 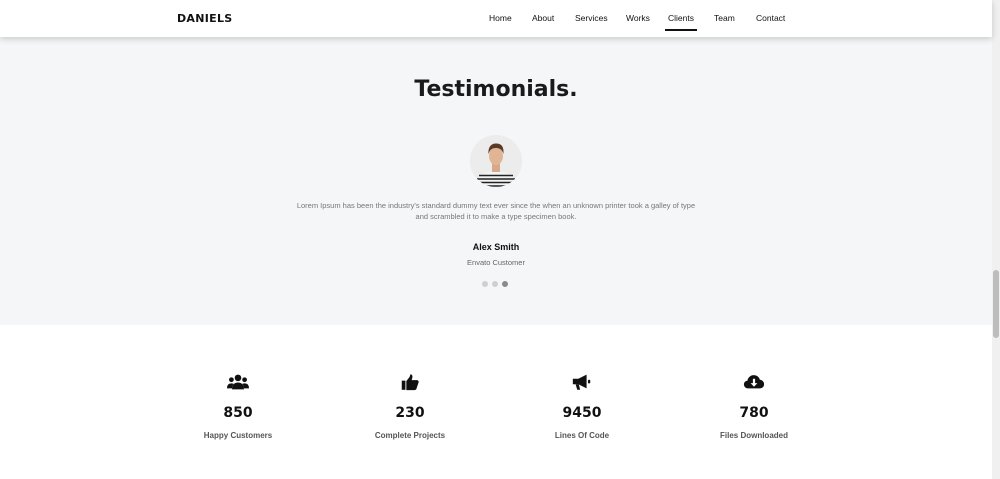 What do you see at coordinates (996, 304) in the screenshot?
I see `scrollbar-thumb` at bounding box center [996, 304].